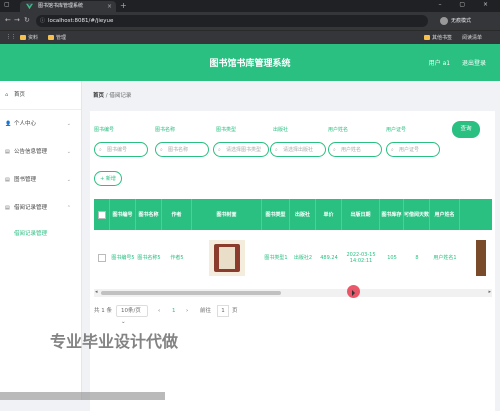 The width and height of the screenshot is (500, 411). What do you see at coordinates (40, 152) in the screenshot?
I see `sidebar-item-notices: ▤ 公告信息管理 ⌄` at bounding box center [40, 152].